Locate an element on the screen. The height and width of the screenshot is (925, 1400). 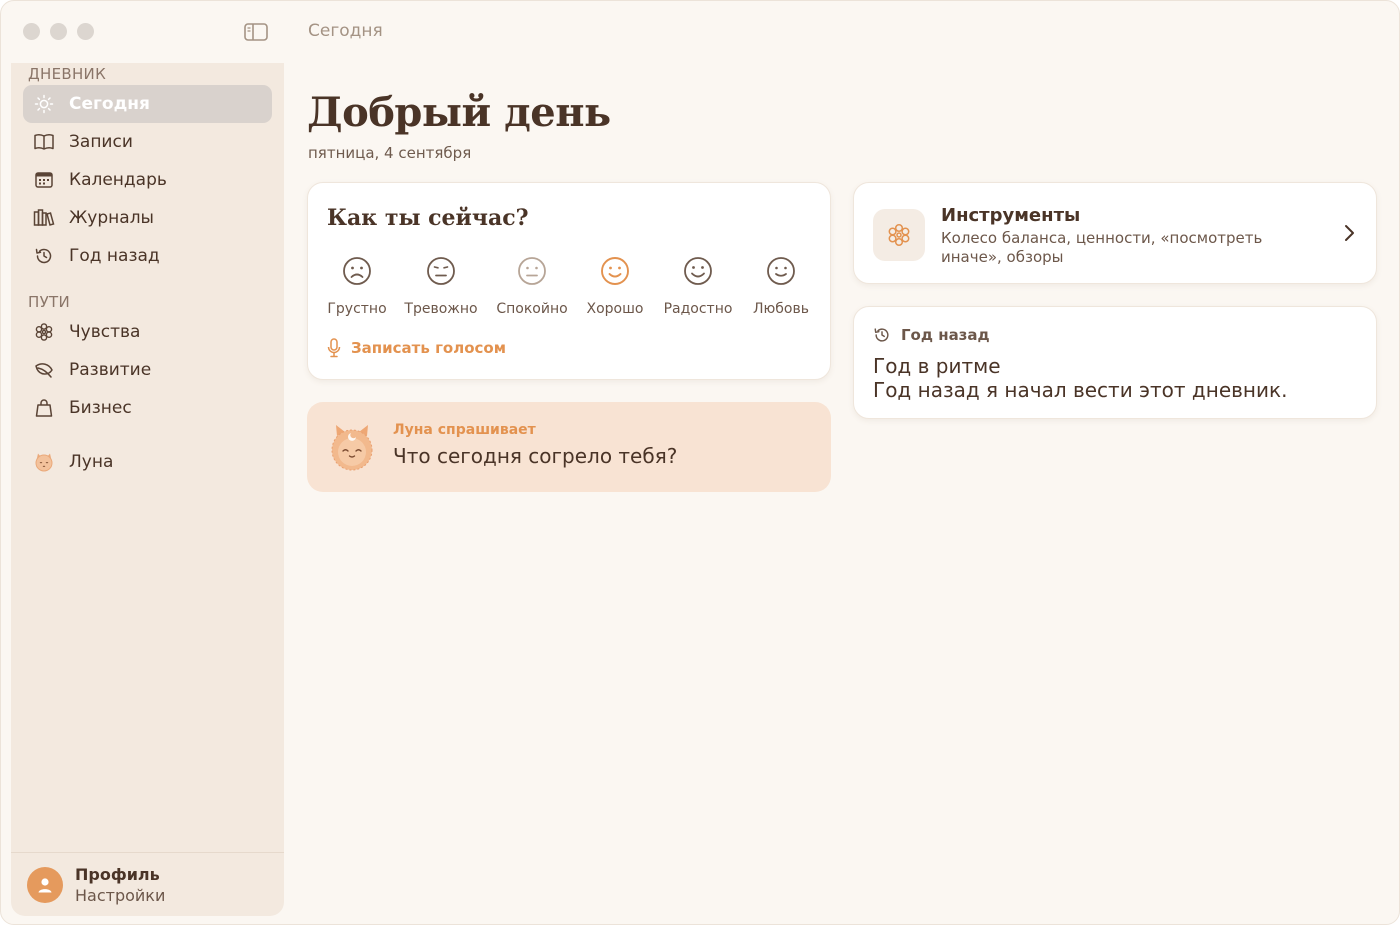
book-icon is located at coordinates (44, 142).